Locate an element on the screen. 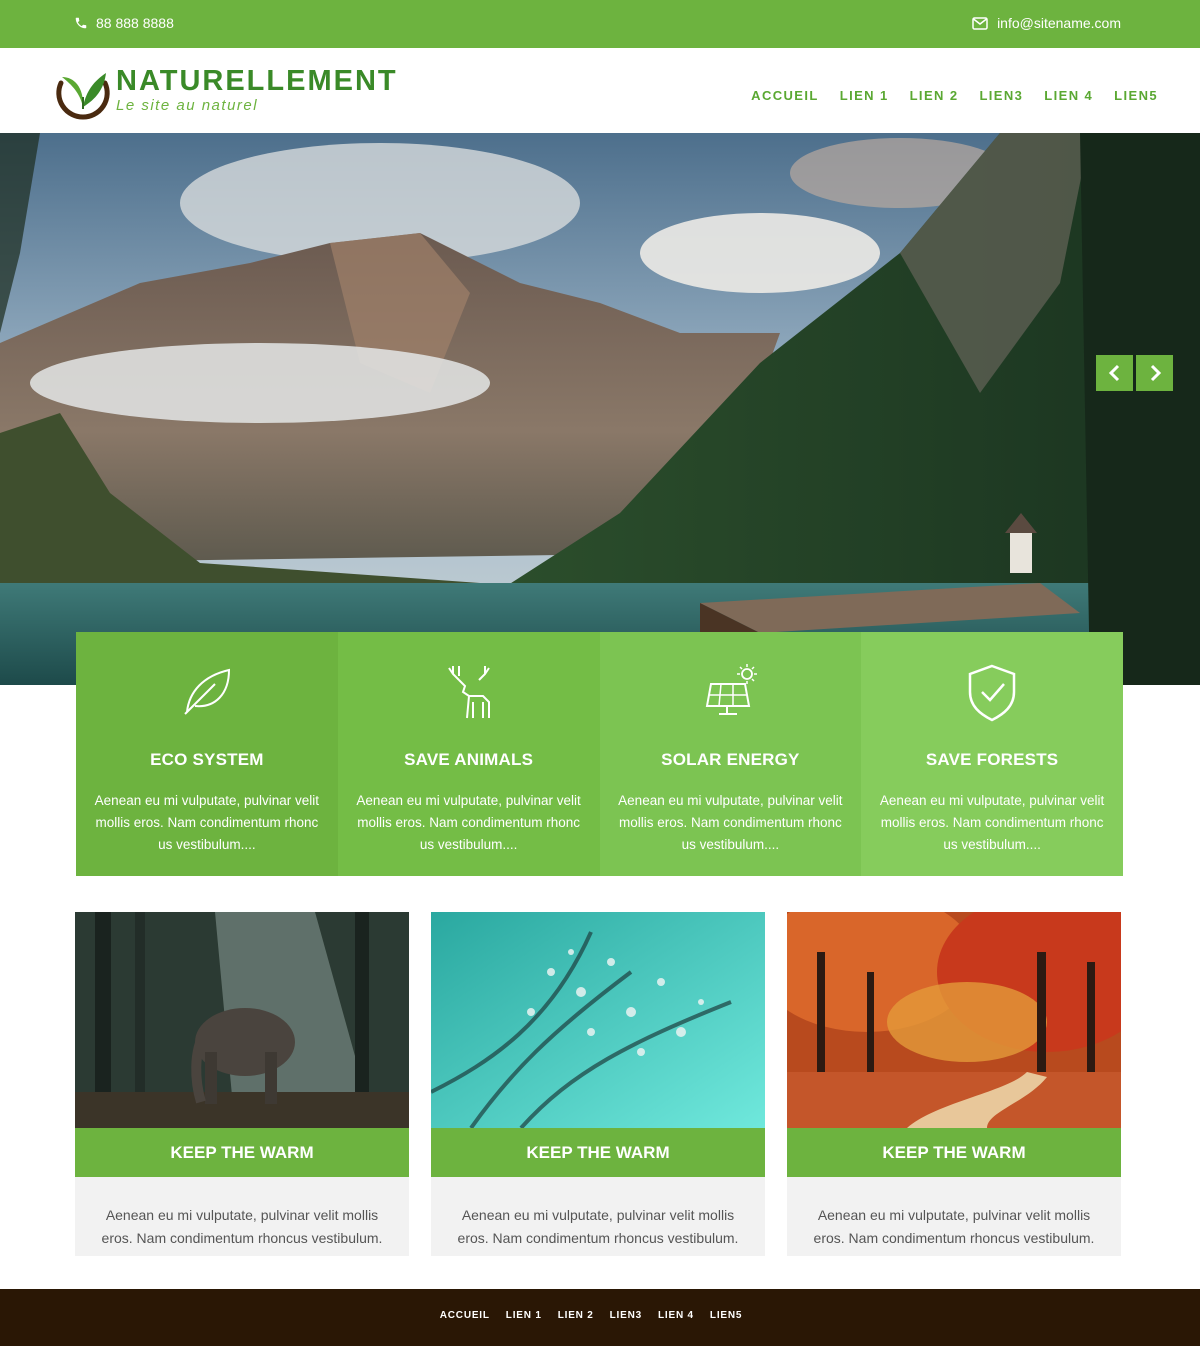  brand-name: NATURELLEMENT is located at coordinates (257, 81).